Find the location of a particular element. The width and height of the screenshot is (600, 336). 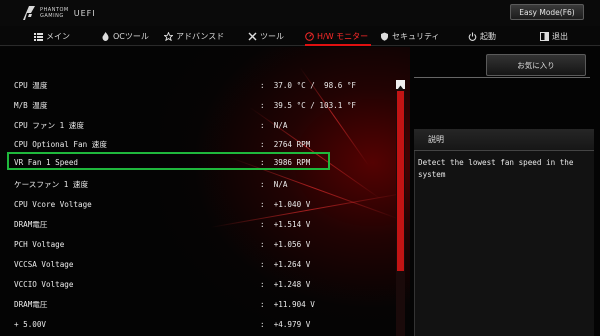

easy-mode-button: Easy Mode(F6) is located at coordinates (547, 12).